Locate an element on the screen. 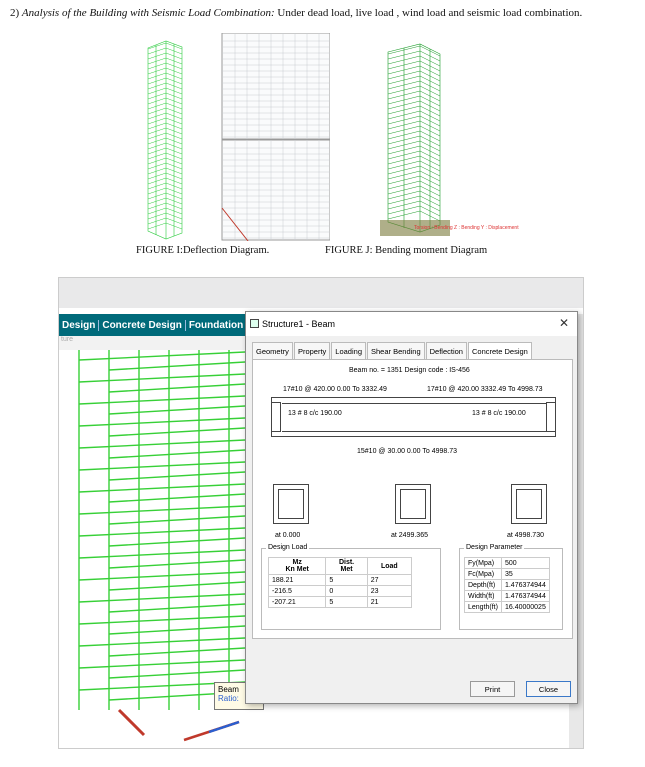 This screenshot has height=767, width=645. dialog-title: Structure1 - Beam is located at coordinates (299, 324).